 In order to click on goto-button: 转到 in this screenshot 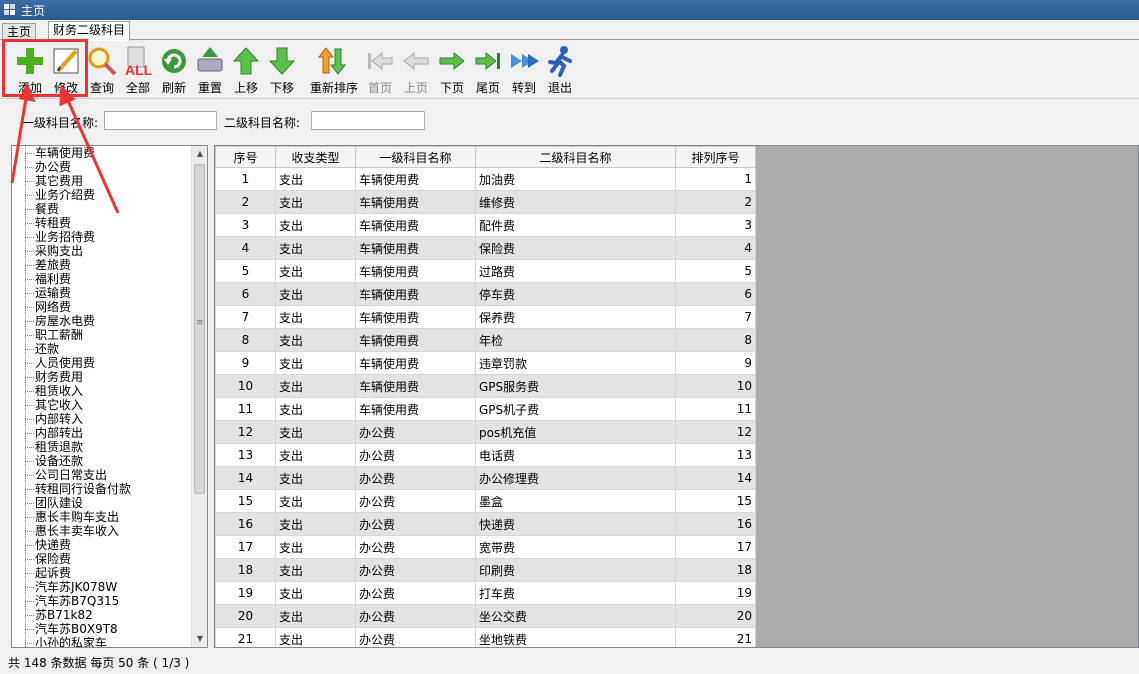, I will do `click(524, 70)`.